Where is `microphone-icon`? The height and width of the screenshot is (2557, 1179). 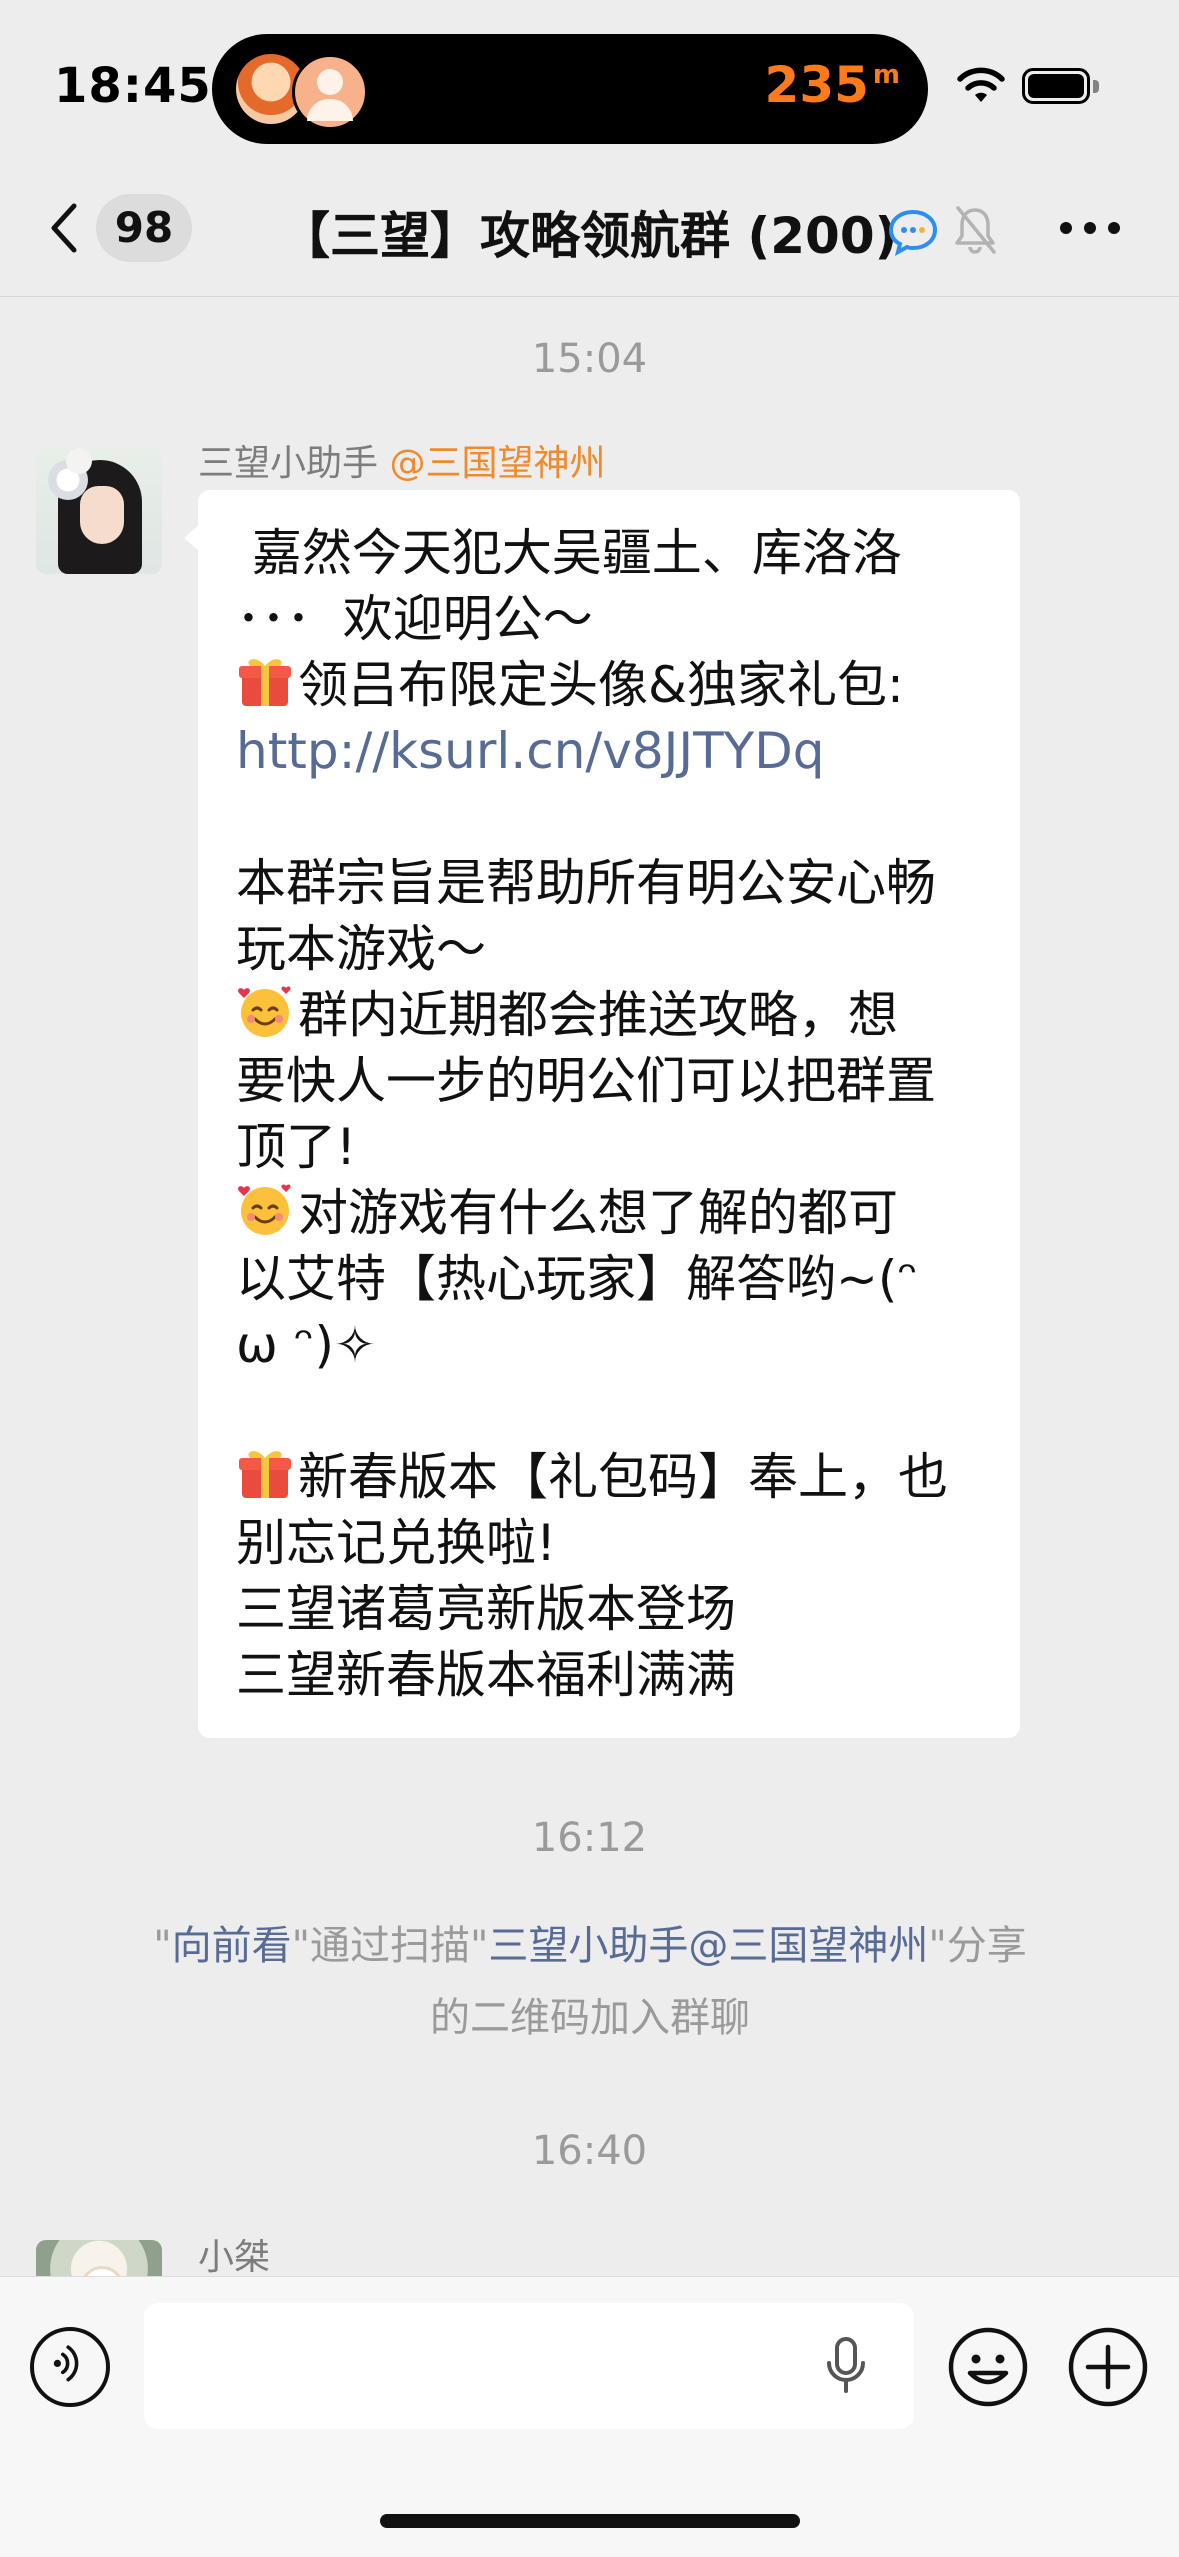 microphone-icon is located at coordinates (846, 2366).